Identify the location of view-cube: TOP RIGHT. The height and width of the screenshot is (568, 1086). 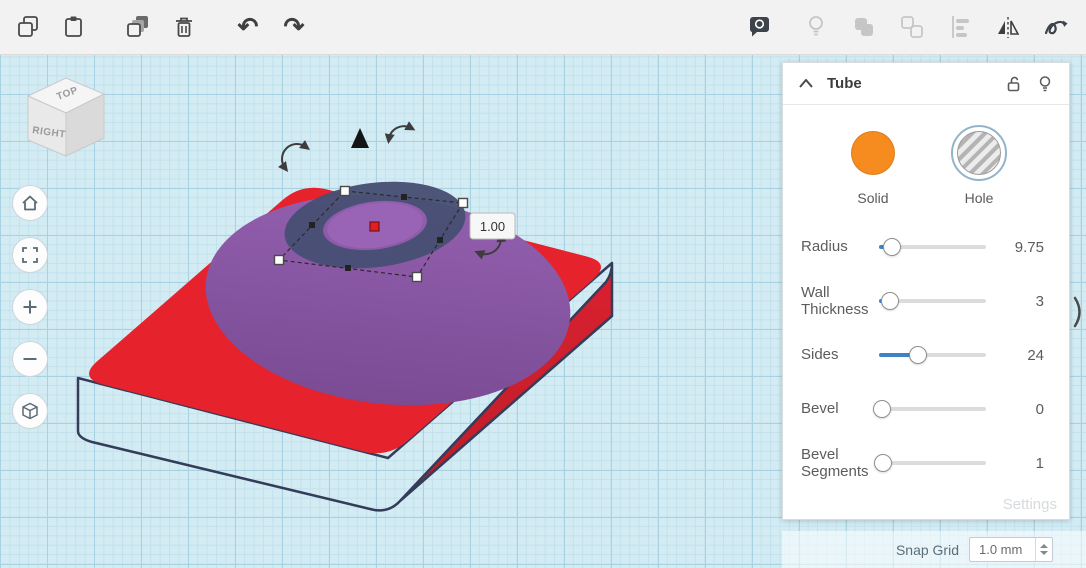
(65, 115).